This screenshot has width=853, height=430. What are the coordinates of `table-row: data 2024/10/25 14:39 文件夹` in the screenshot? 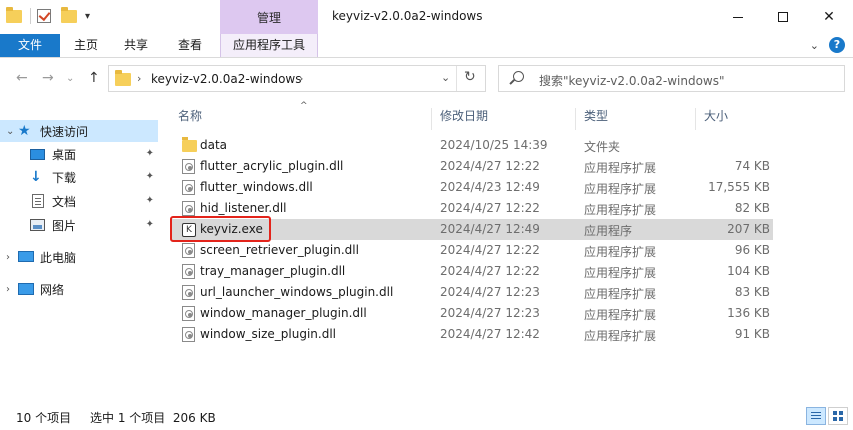 It's located at (471, 145).